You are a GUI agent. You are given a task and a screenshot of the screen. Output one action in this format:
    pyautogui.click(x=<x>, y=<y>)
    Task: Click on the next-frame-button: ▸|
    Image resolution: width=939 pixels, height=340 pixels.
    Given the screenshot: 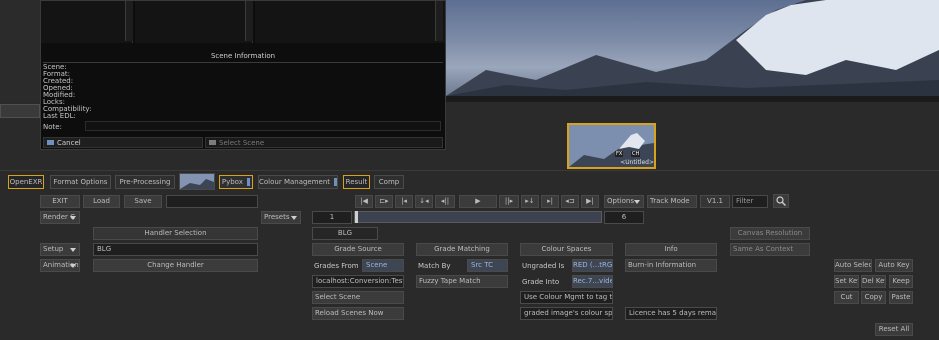 What is the action you would take?
    pyautogui.click(x=550, y=201)
    